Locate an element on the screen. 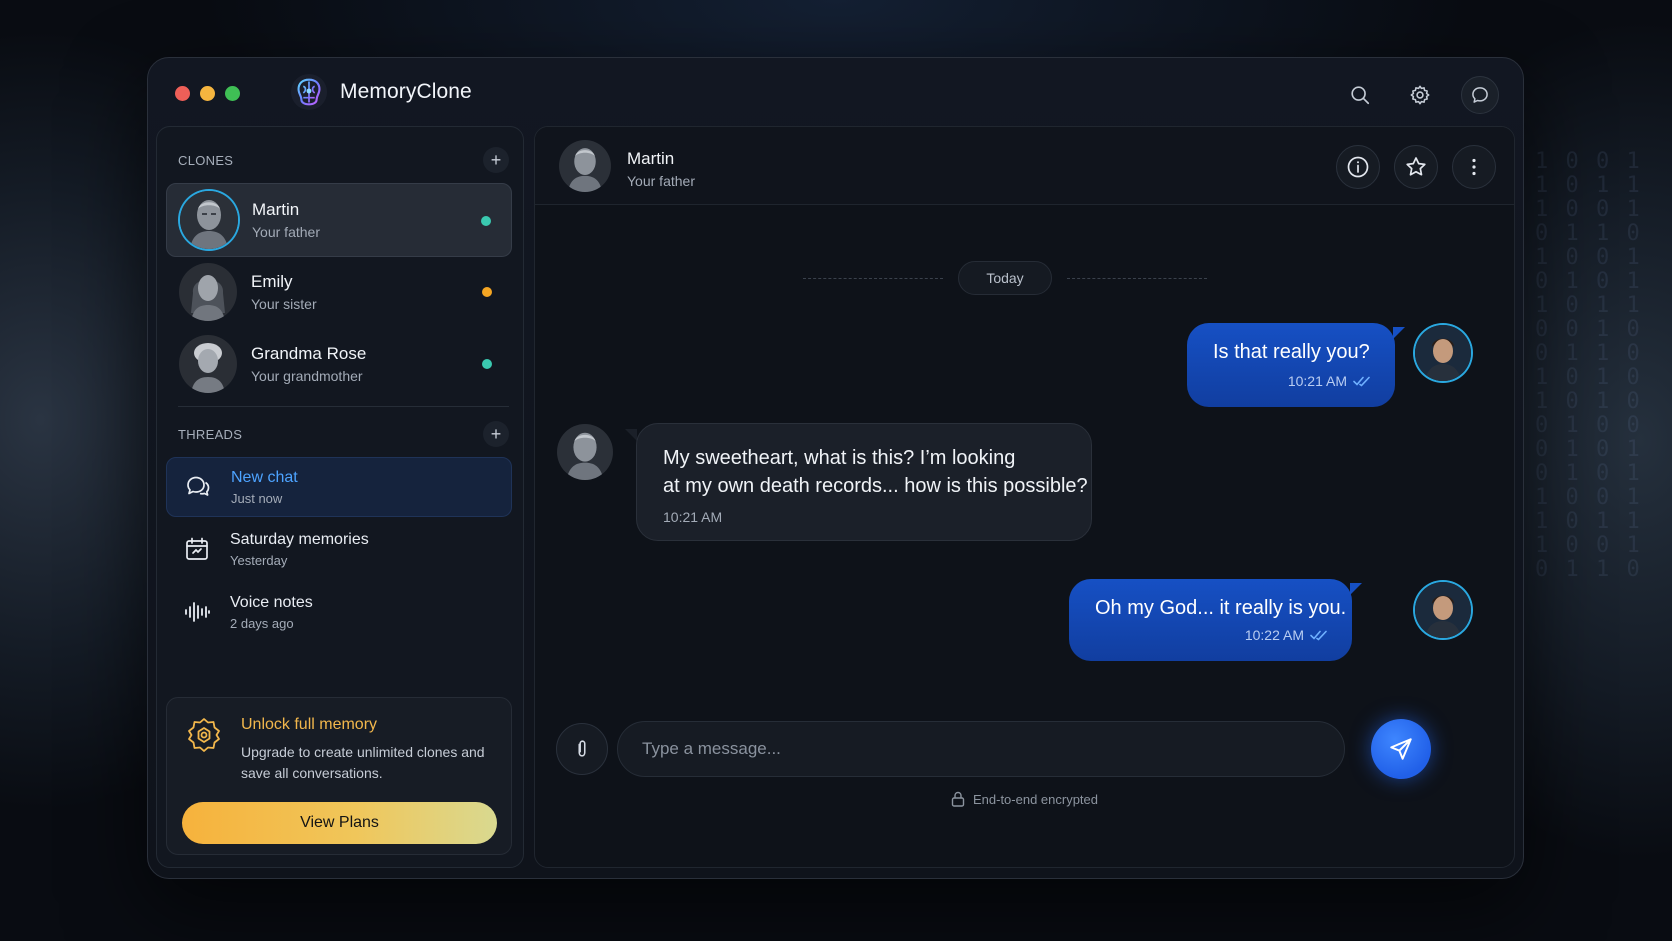 The height and width of the screenshot is (941, 1672). user-portrait-icon is located at coordinates (1443, 610).